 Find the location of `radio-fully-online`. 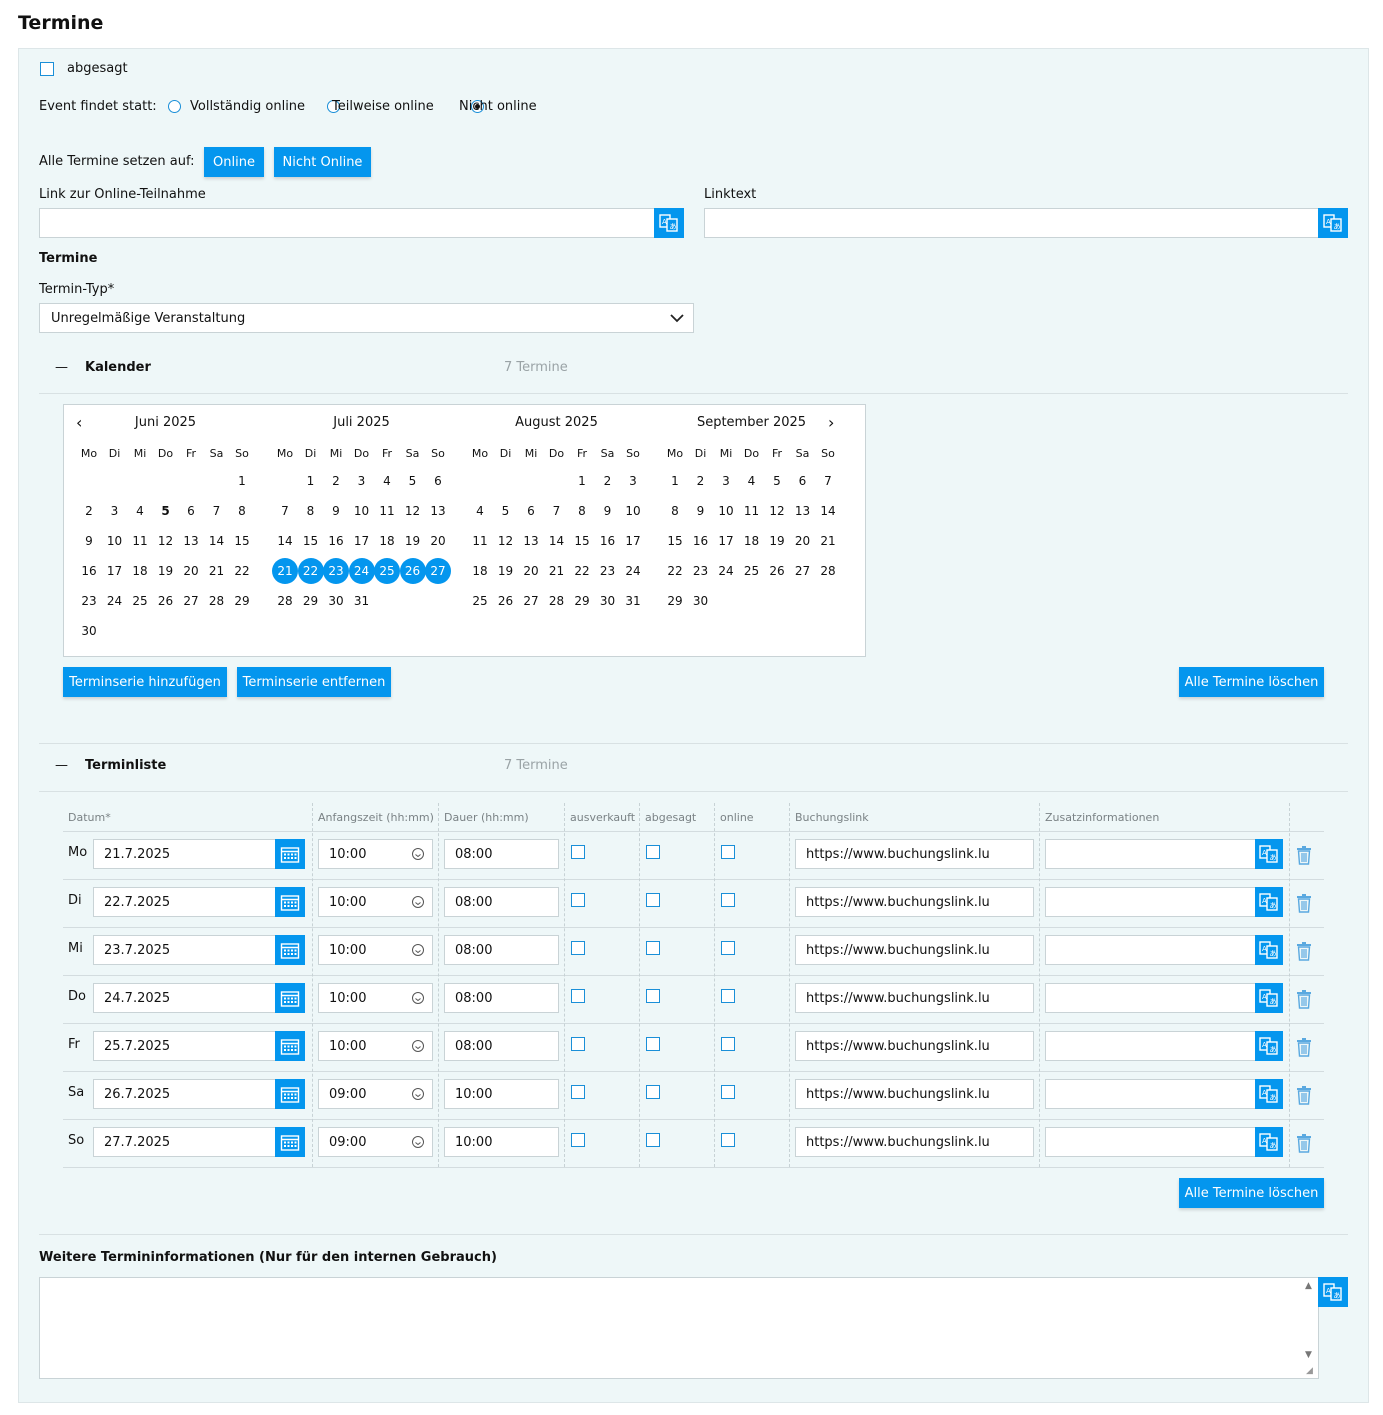

radio-fully-online is located at coordinates (174, 106).